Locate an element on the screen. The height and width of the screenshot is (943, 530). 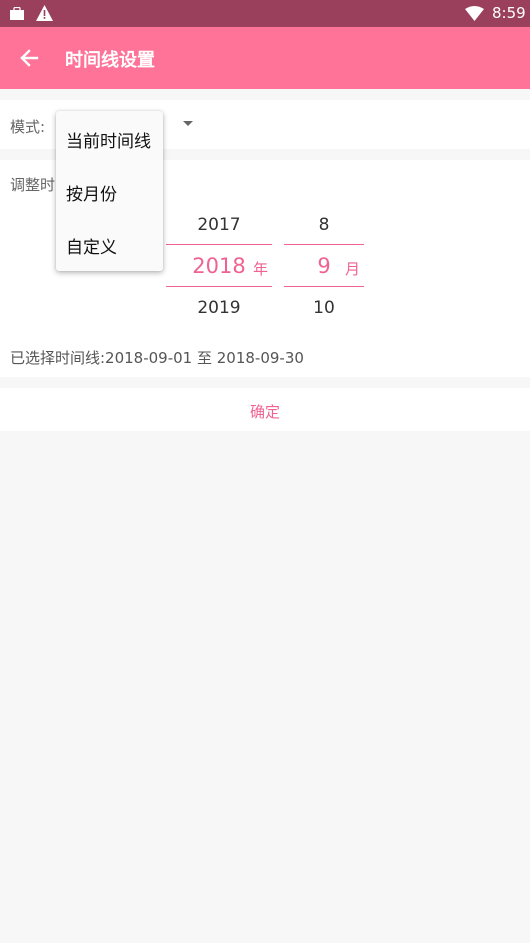
back-arrow-icon is located at coordinates (29, 58).